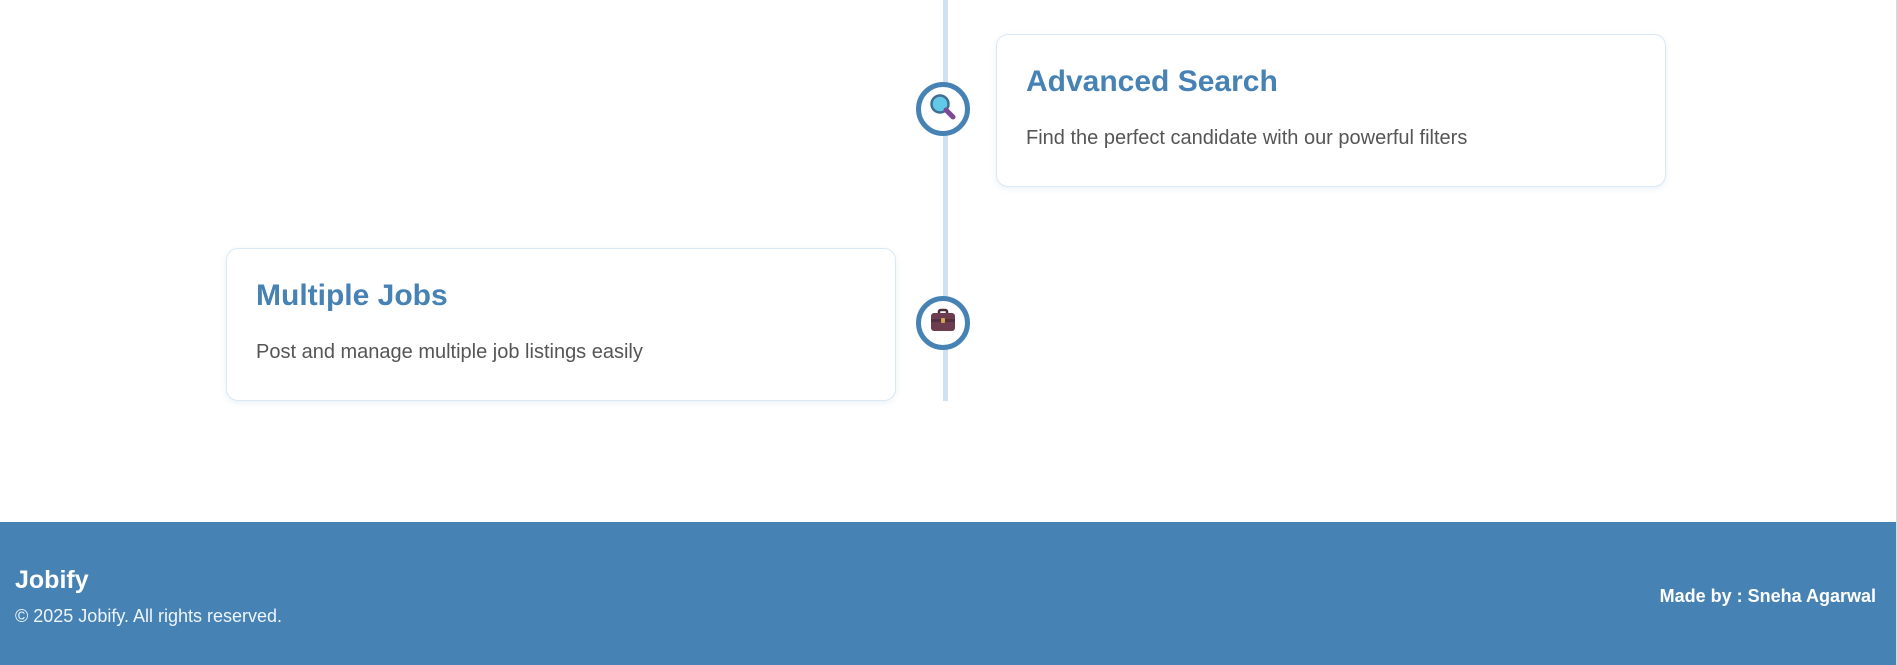  I want to click on briefcase-icon, so click(943, 323).